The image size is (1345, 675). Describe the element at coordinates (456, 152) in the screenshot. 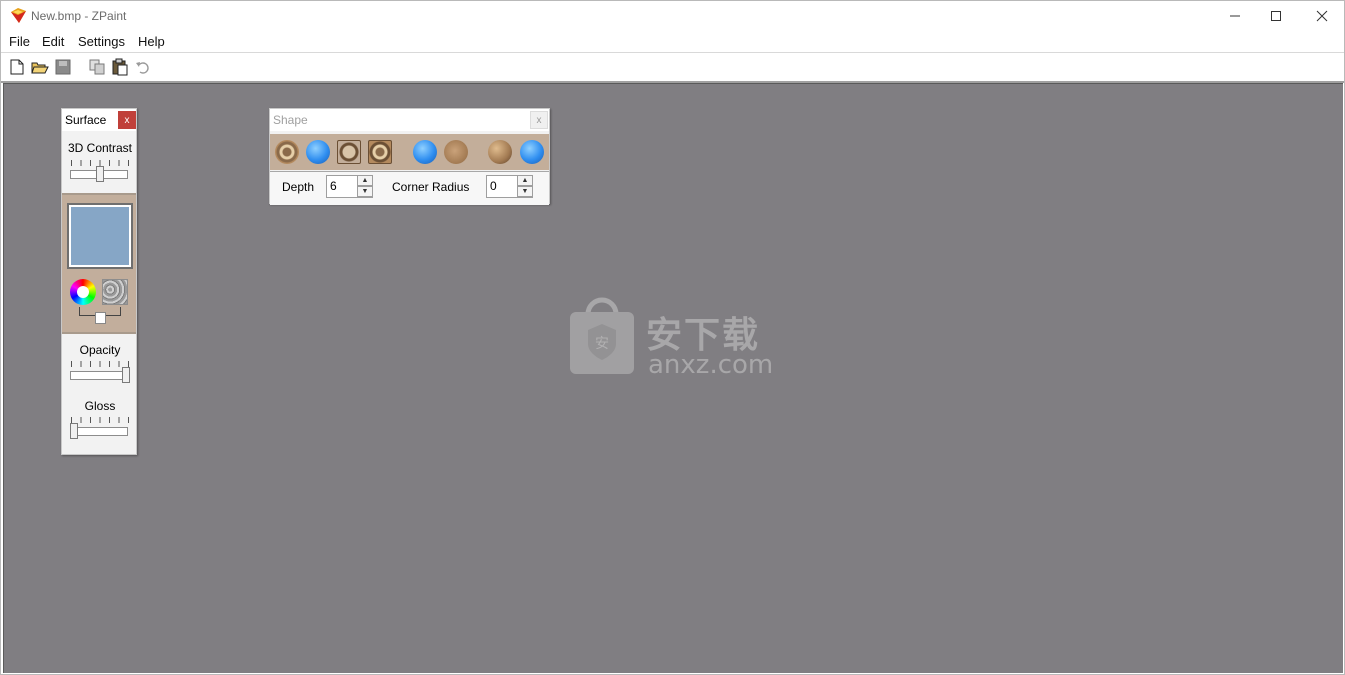

I see `bevel-shape-icon` at that location.